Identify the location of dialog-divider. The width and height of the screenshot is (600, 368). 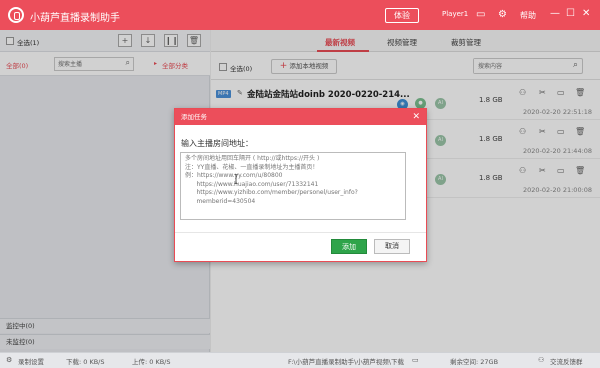
(300, 232).